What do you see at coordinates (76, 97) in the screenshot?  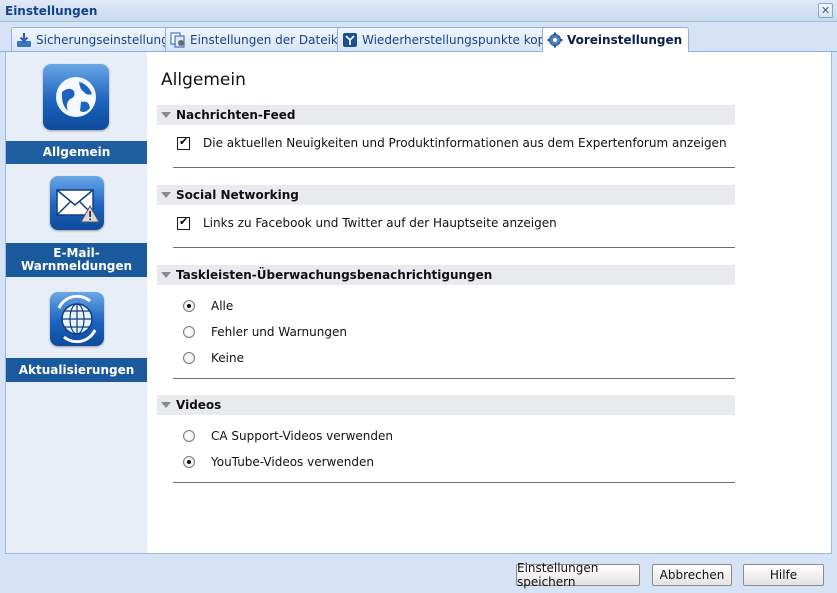 I see `globe-icon` at bounding box center [76, 97].